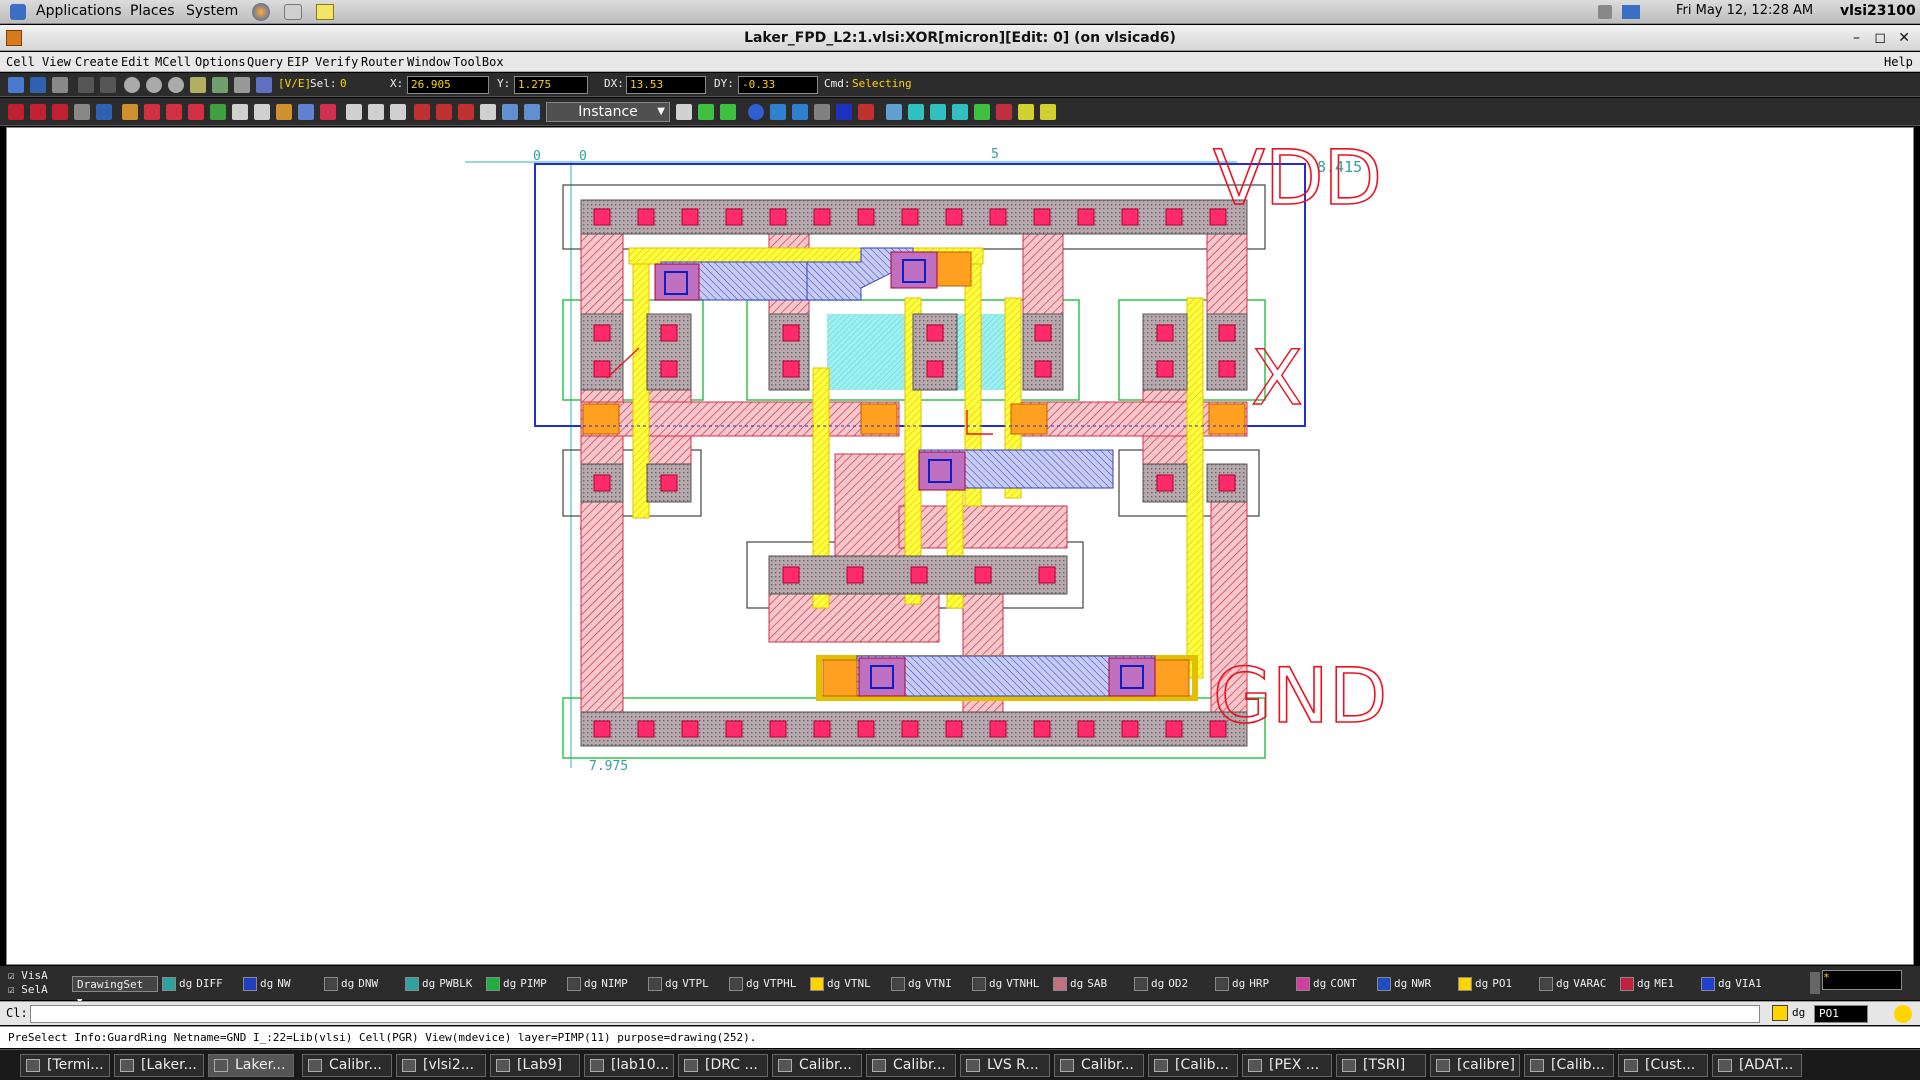 The image size is (1920, 1080). What do you see at coordinates (220, 85) in the screenshot?
I see `pan-icon` at bounding box center [220, 85].